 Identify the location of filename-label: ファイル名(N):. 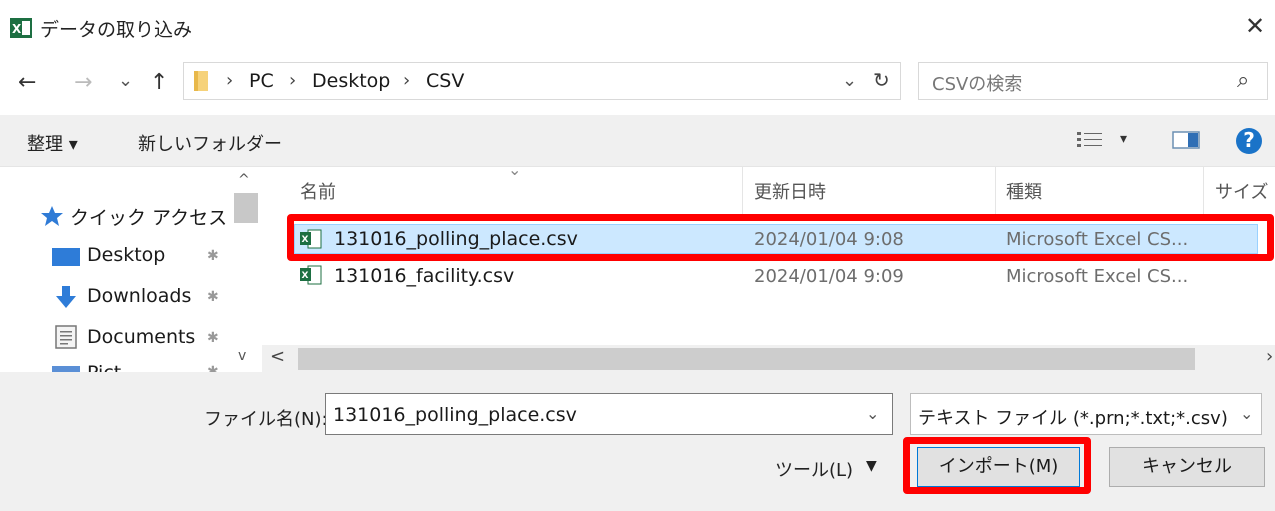
(266, 419).